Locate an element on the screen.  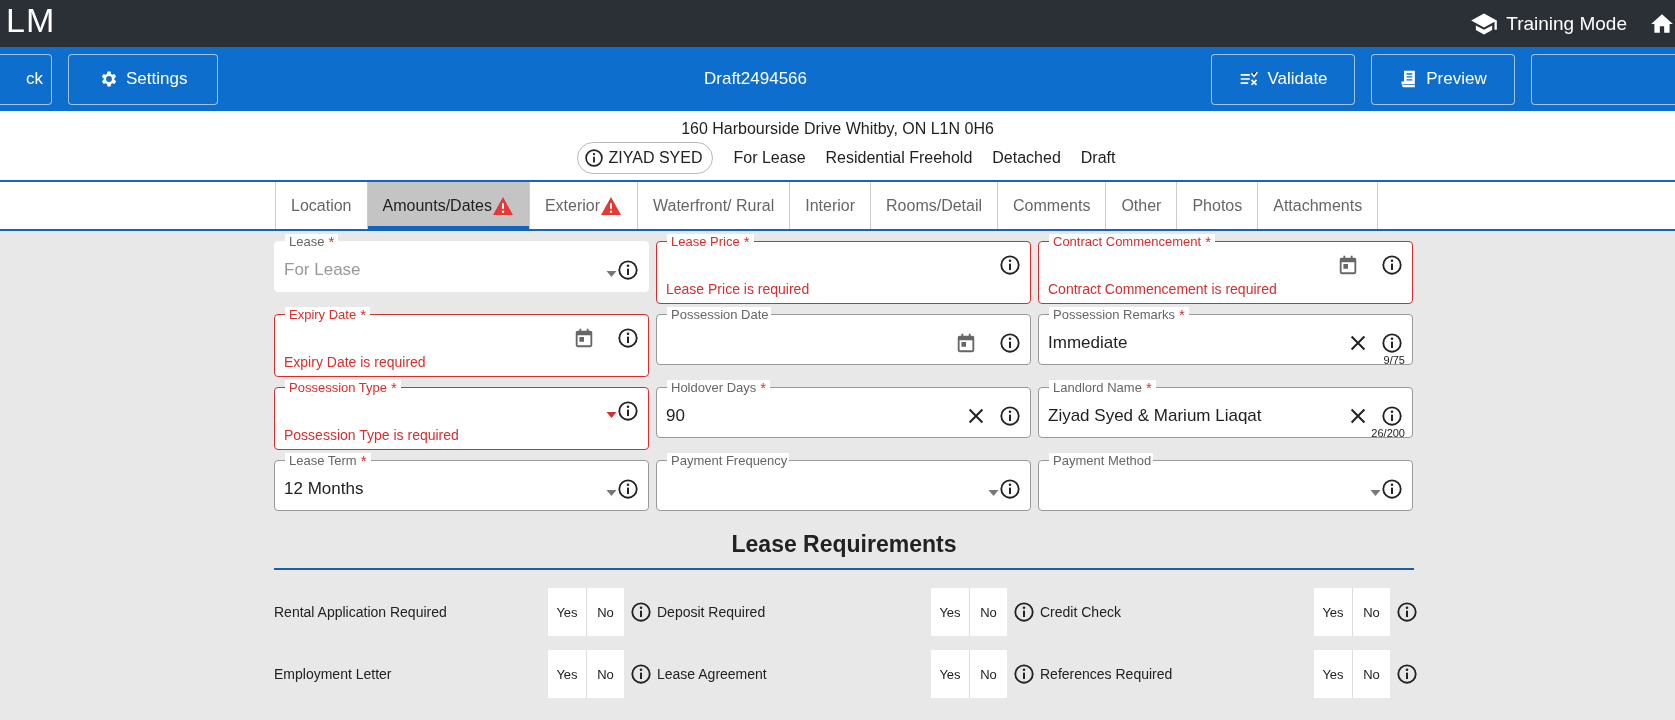
requirement-label: References Required is located at coordinates (1107, 674).